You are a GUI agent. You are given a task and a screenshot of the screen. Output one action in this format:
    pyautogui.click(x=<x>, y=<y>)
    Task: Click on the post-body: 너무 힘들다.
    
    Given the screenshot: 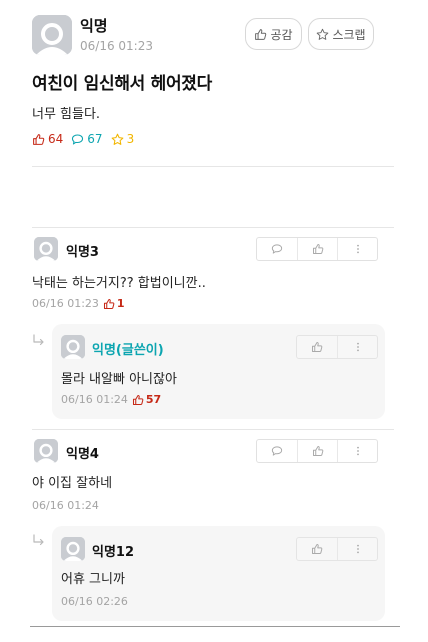 What is the action you would take?
    pyautogui.click(x=66, y=114)
    